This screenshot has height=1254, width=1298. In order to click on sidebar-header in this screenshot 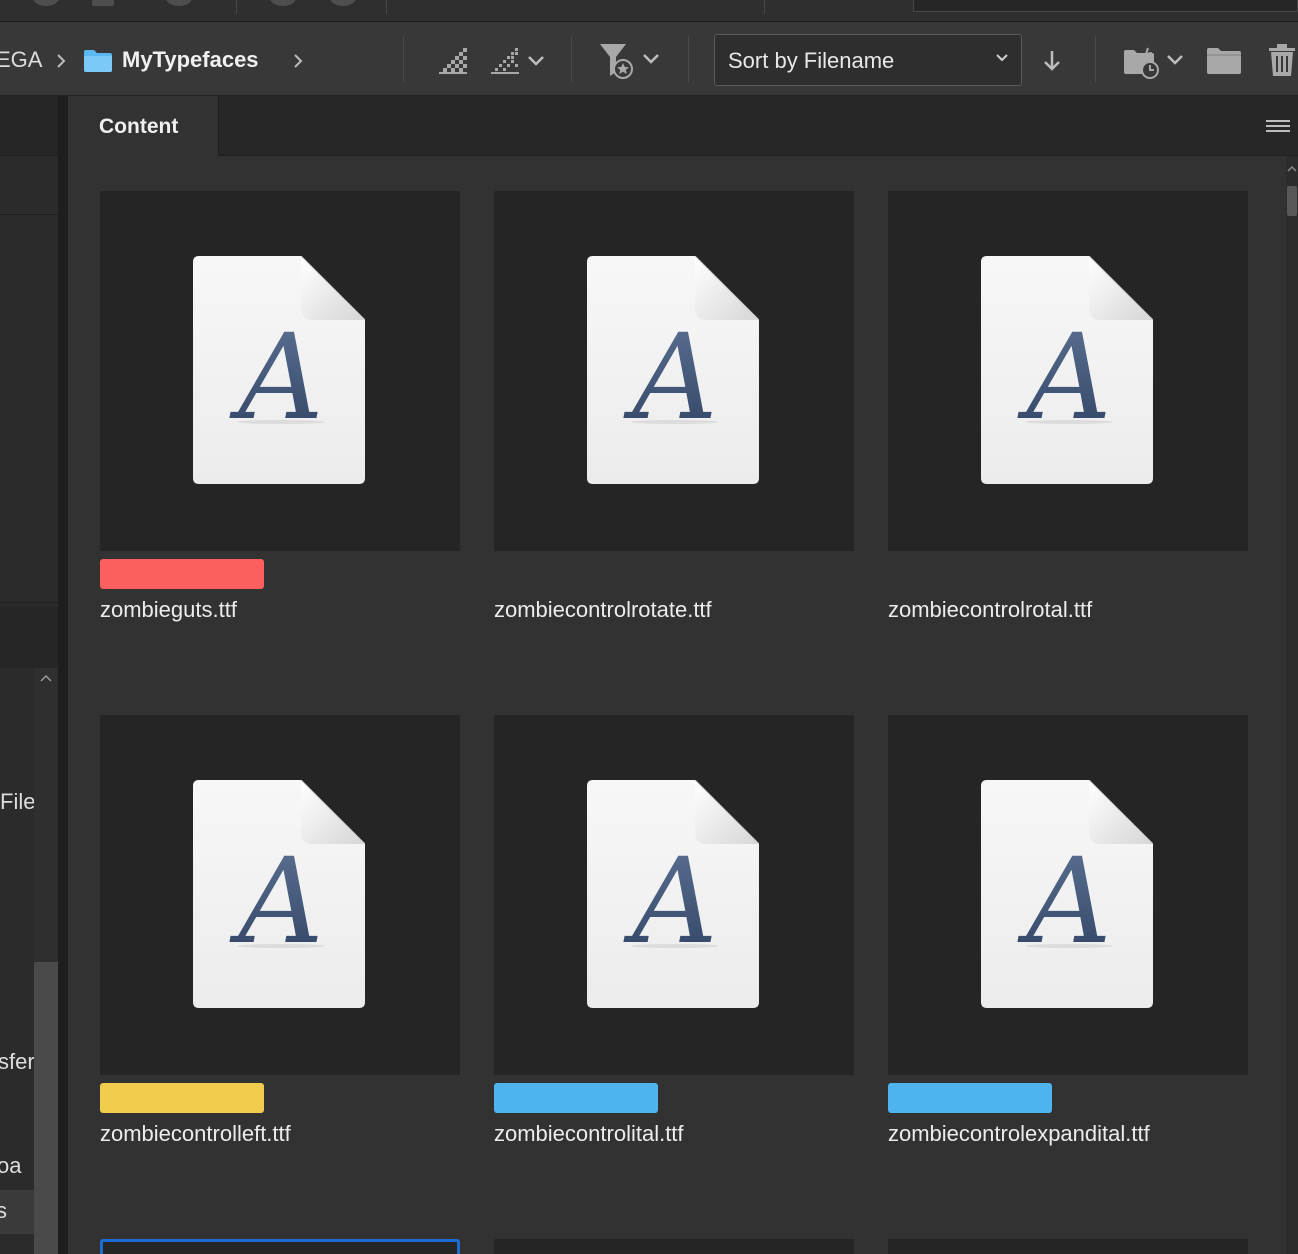, I will do `click(29, 126)`.